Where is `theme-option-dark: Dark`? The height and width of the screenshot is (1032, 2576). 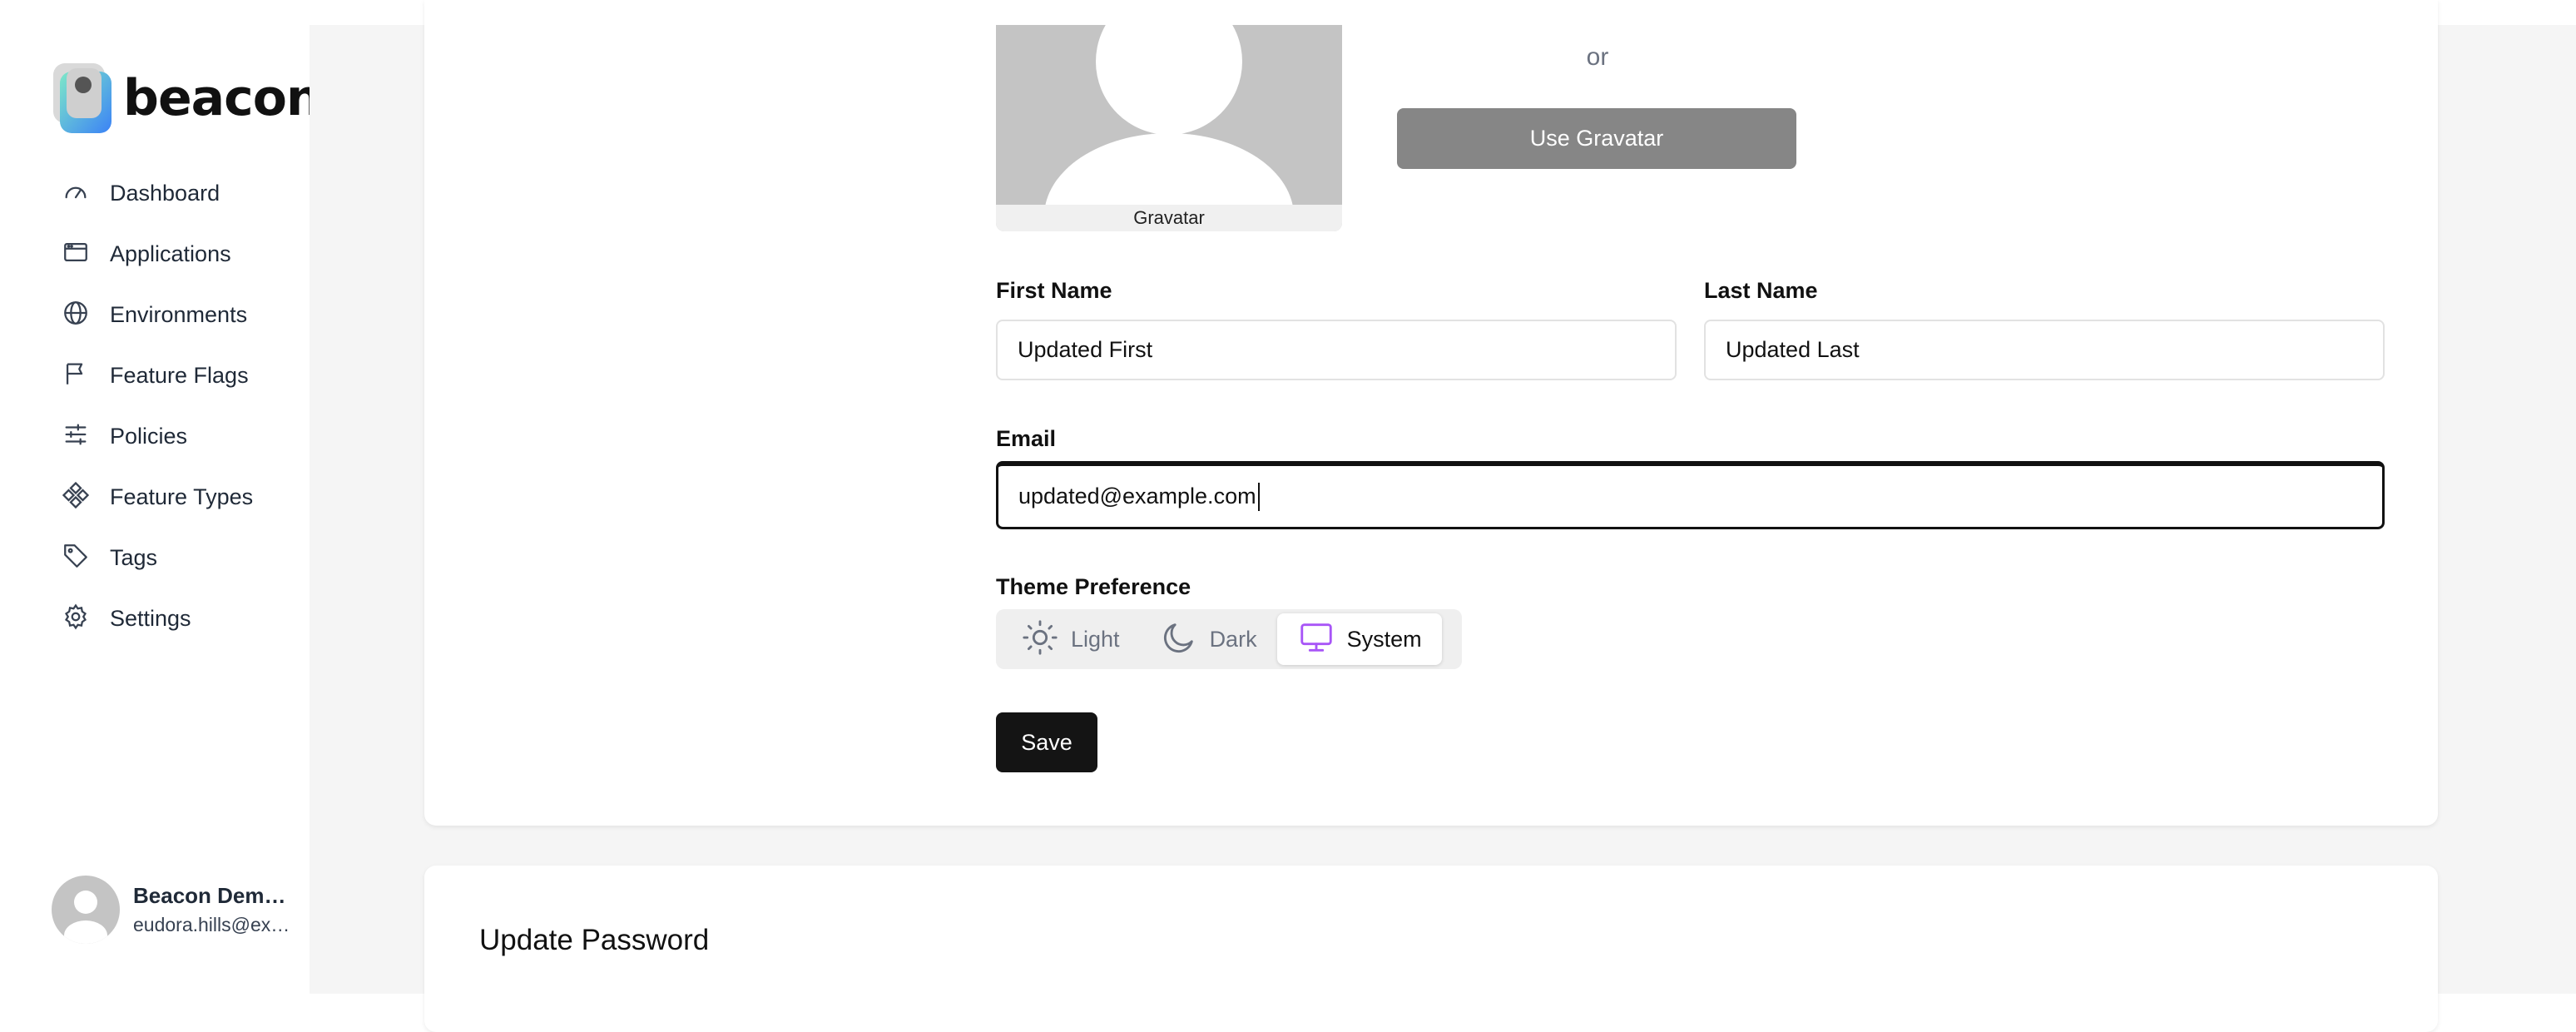
theme-option-dark: Dark is located at coordinates (1209, 639).